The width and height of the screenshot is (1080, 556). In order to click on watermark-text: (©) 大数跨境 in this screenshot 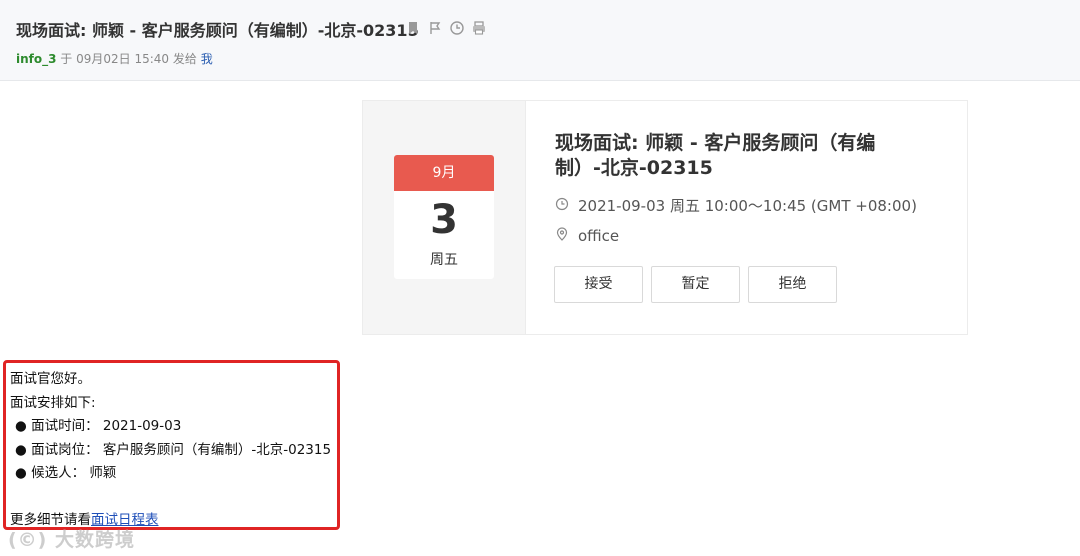, I will do `click(71, 540)`.